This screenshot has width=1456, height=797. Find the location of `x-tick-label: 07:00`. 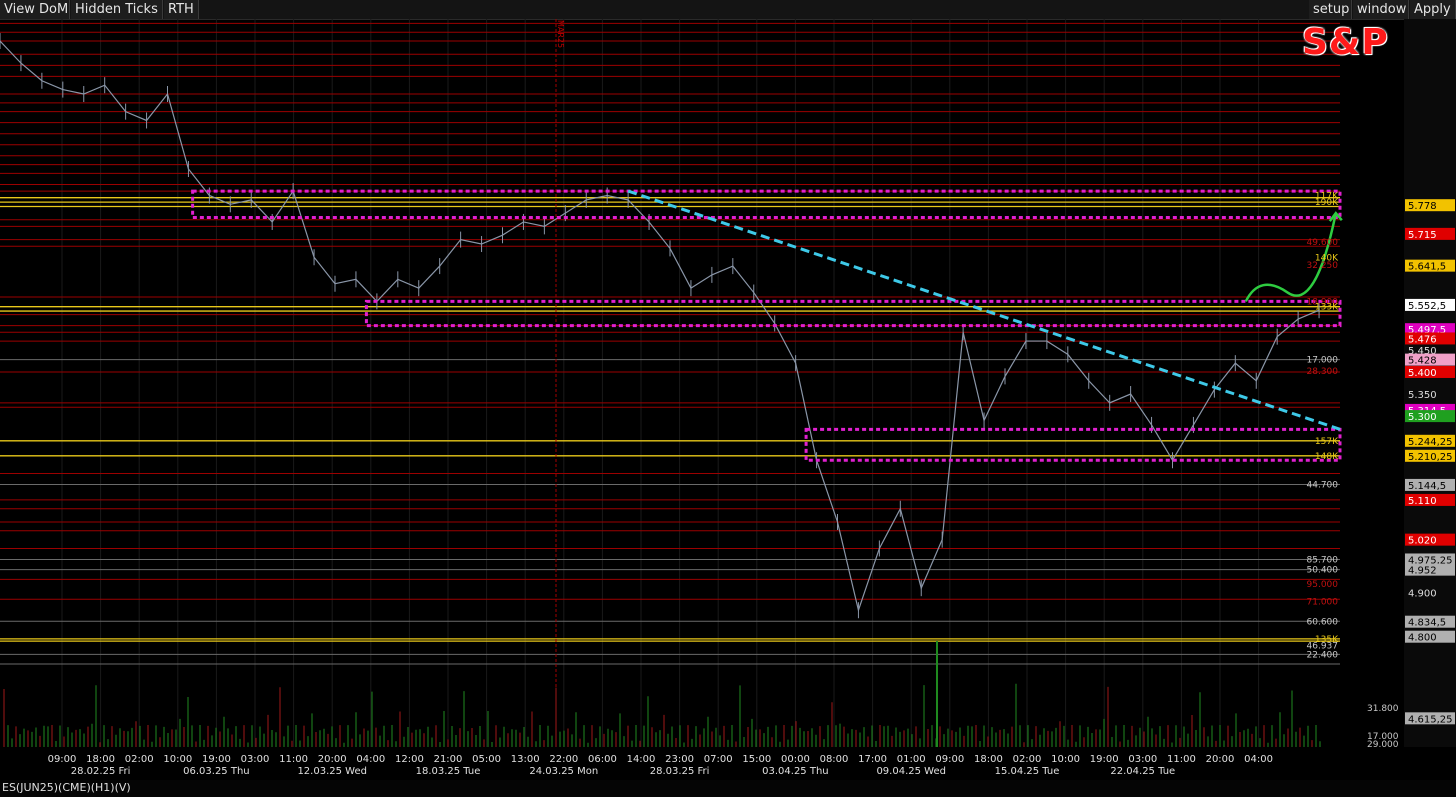

x-tick-label: 07:00 is located at coordinates (718, 759).